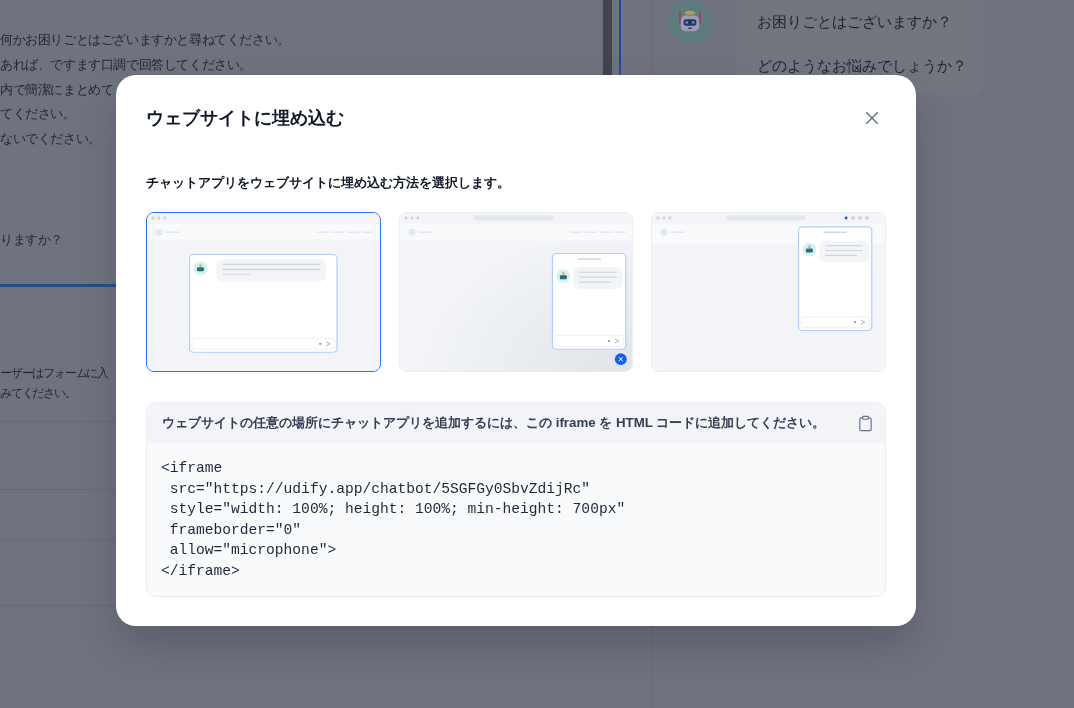 The image size is (1074, 708). What do you see at coordinates (690, 22) in the screenshot?
I see `robot-avatar-icon` at bounding box center [690, 22].